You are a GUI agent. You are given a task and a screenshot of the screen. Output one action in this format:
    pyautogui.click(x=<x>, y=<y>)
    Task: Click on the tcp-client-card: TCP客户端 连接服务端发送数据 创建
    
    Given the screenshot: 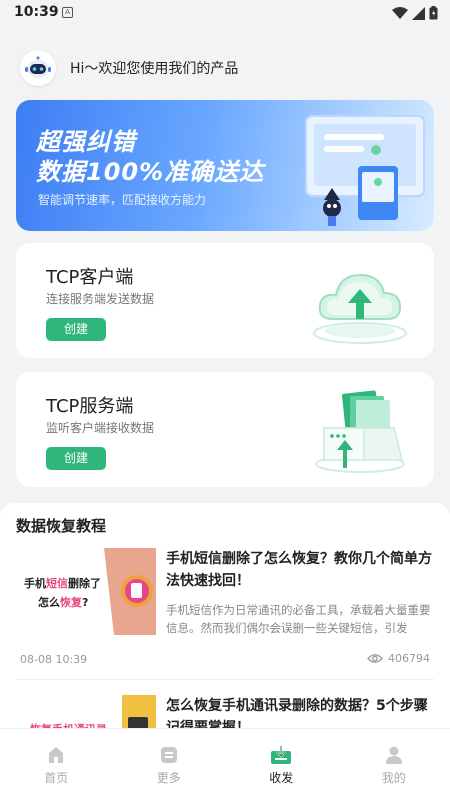 What is the action you would take?
    pyautogui.click(x=225, y=300)
    